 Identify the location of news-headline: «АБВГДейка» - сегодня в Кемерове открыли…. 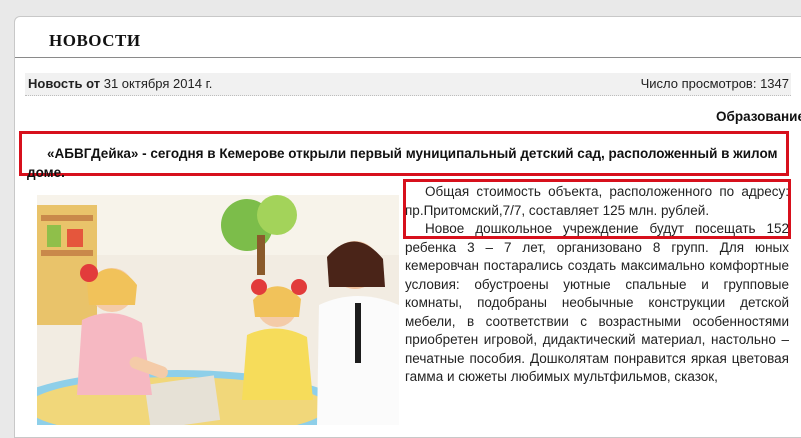
(402, 163).